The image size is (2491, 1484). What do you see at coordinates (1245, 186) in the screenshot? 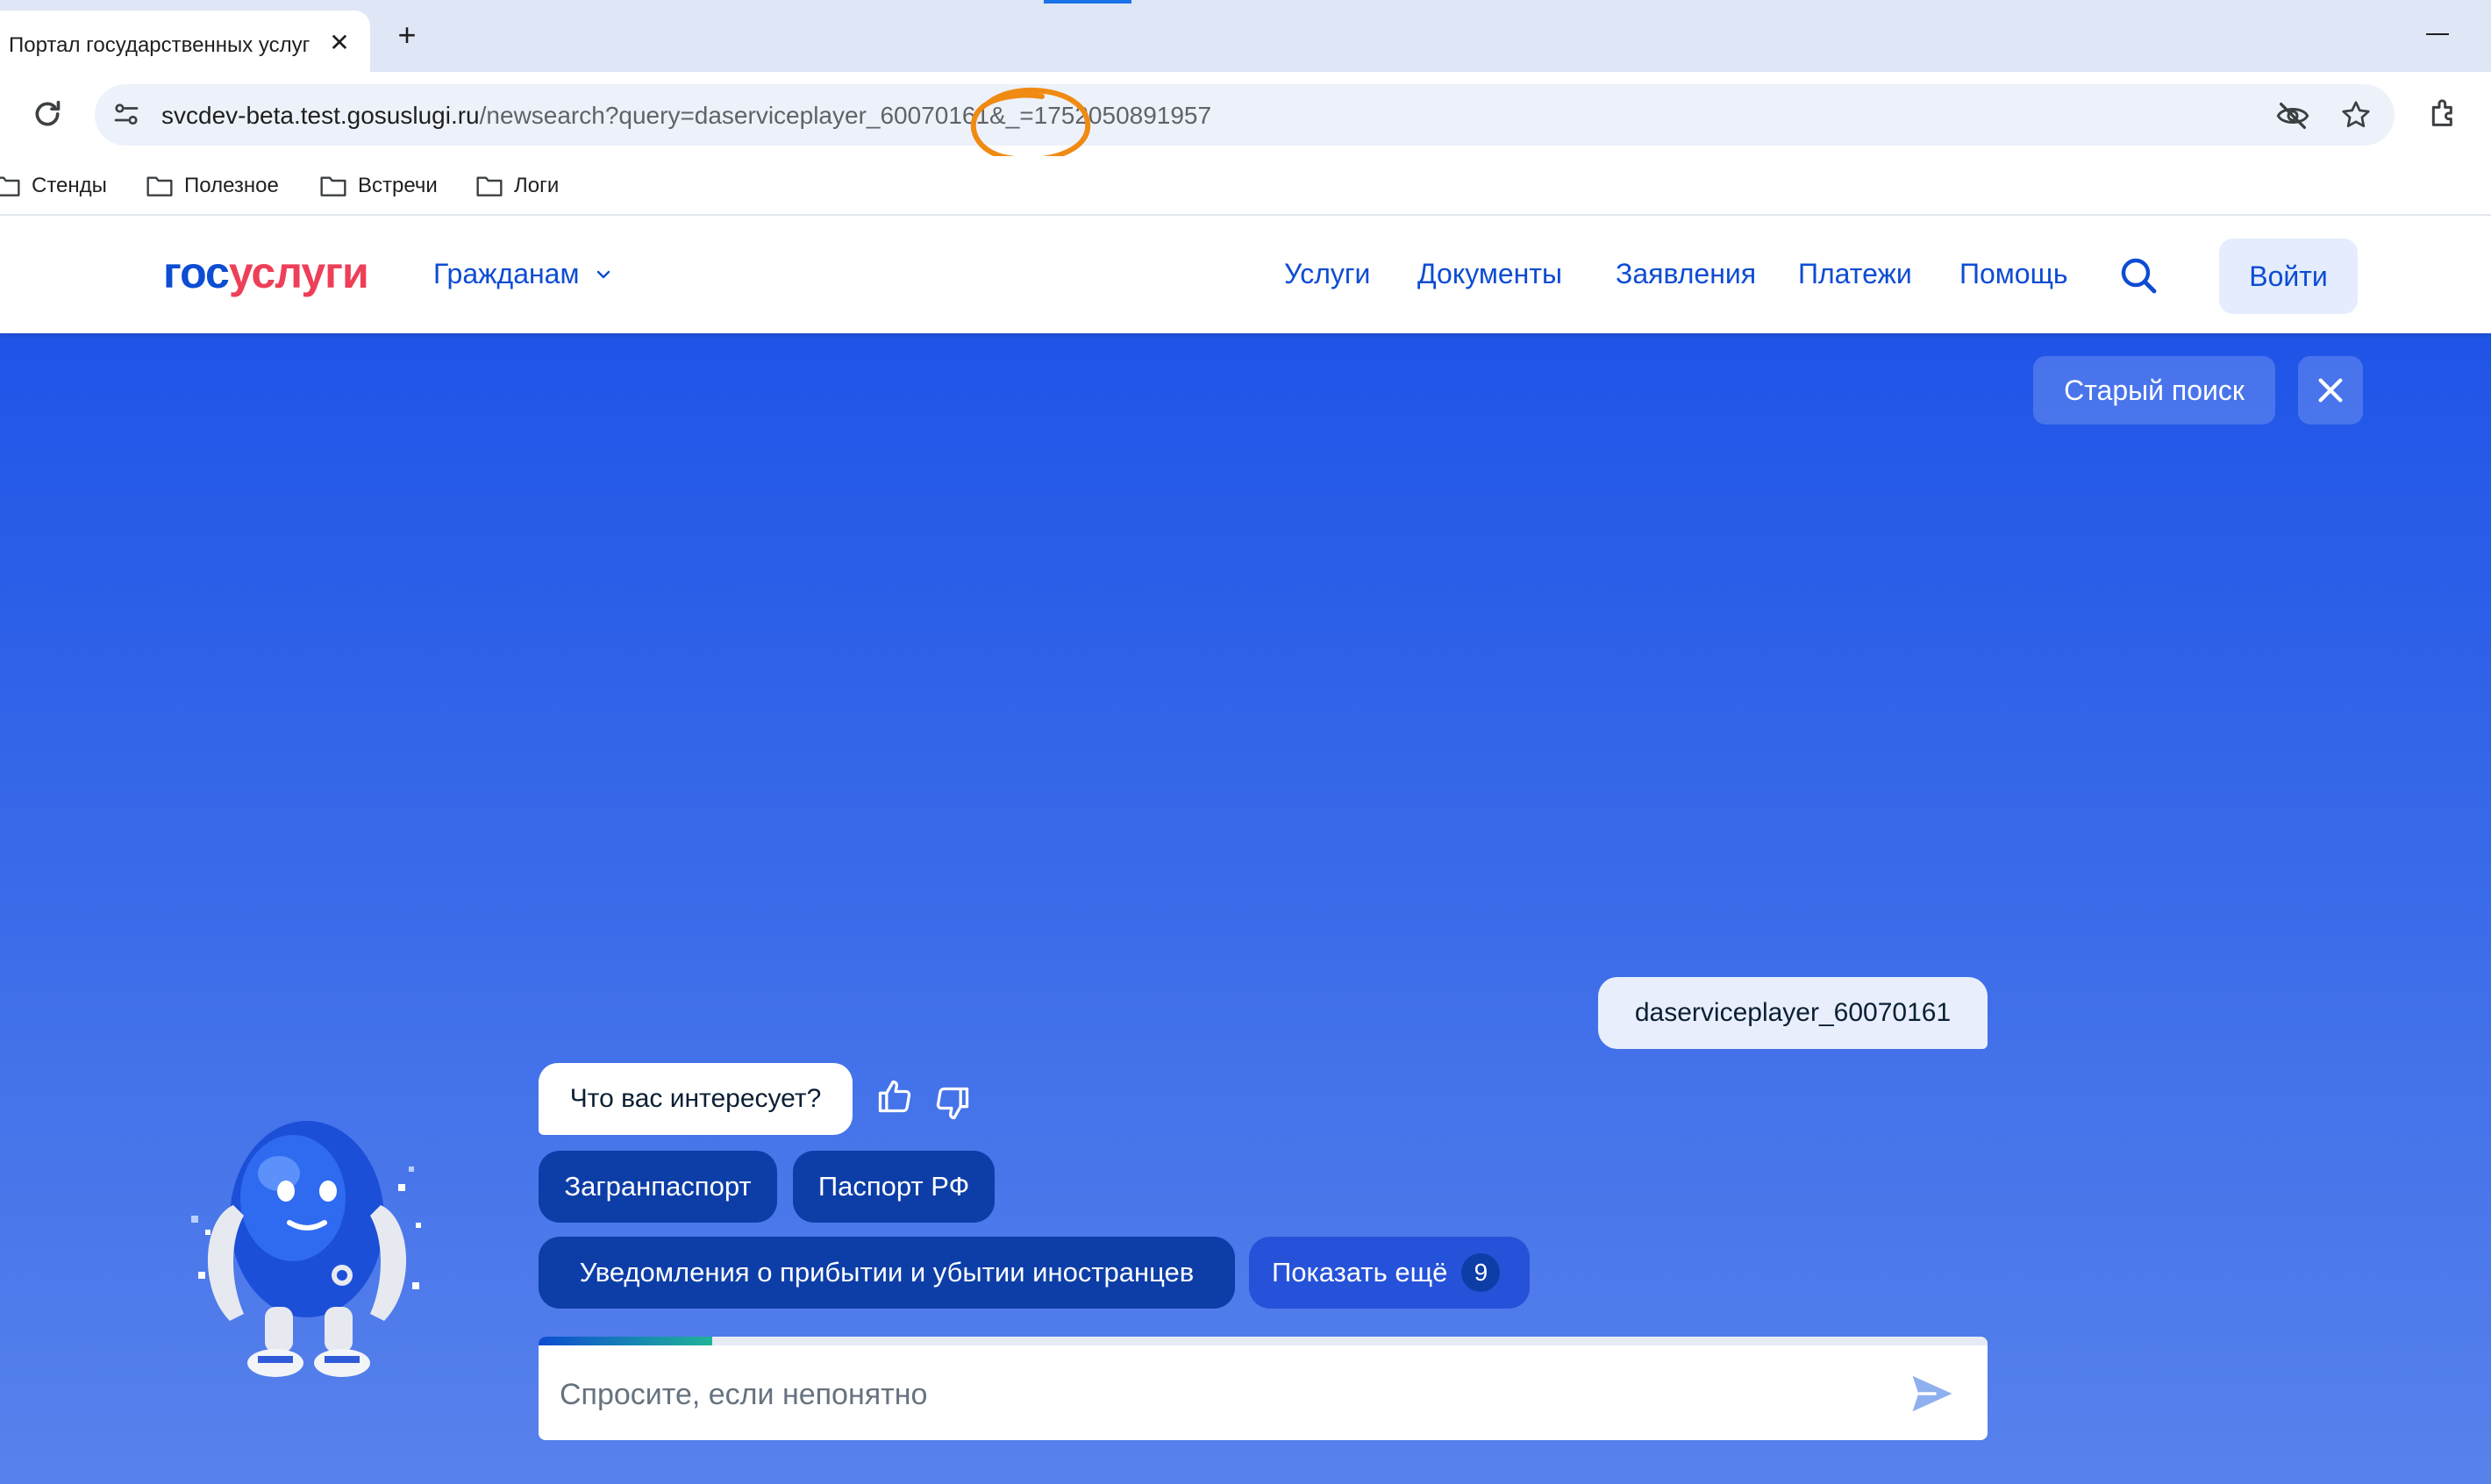
I see `bookmarks-bar: Стенды Полезное Встречи Логи` at bounding box center [1245, 186].